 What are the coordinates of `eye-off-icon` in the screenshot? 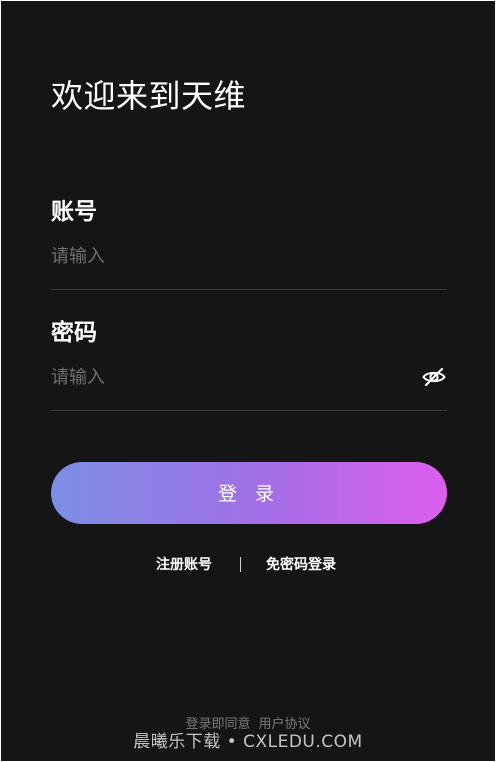 It's located at (434, 377).